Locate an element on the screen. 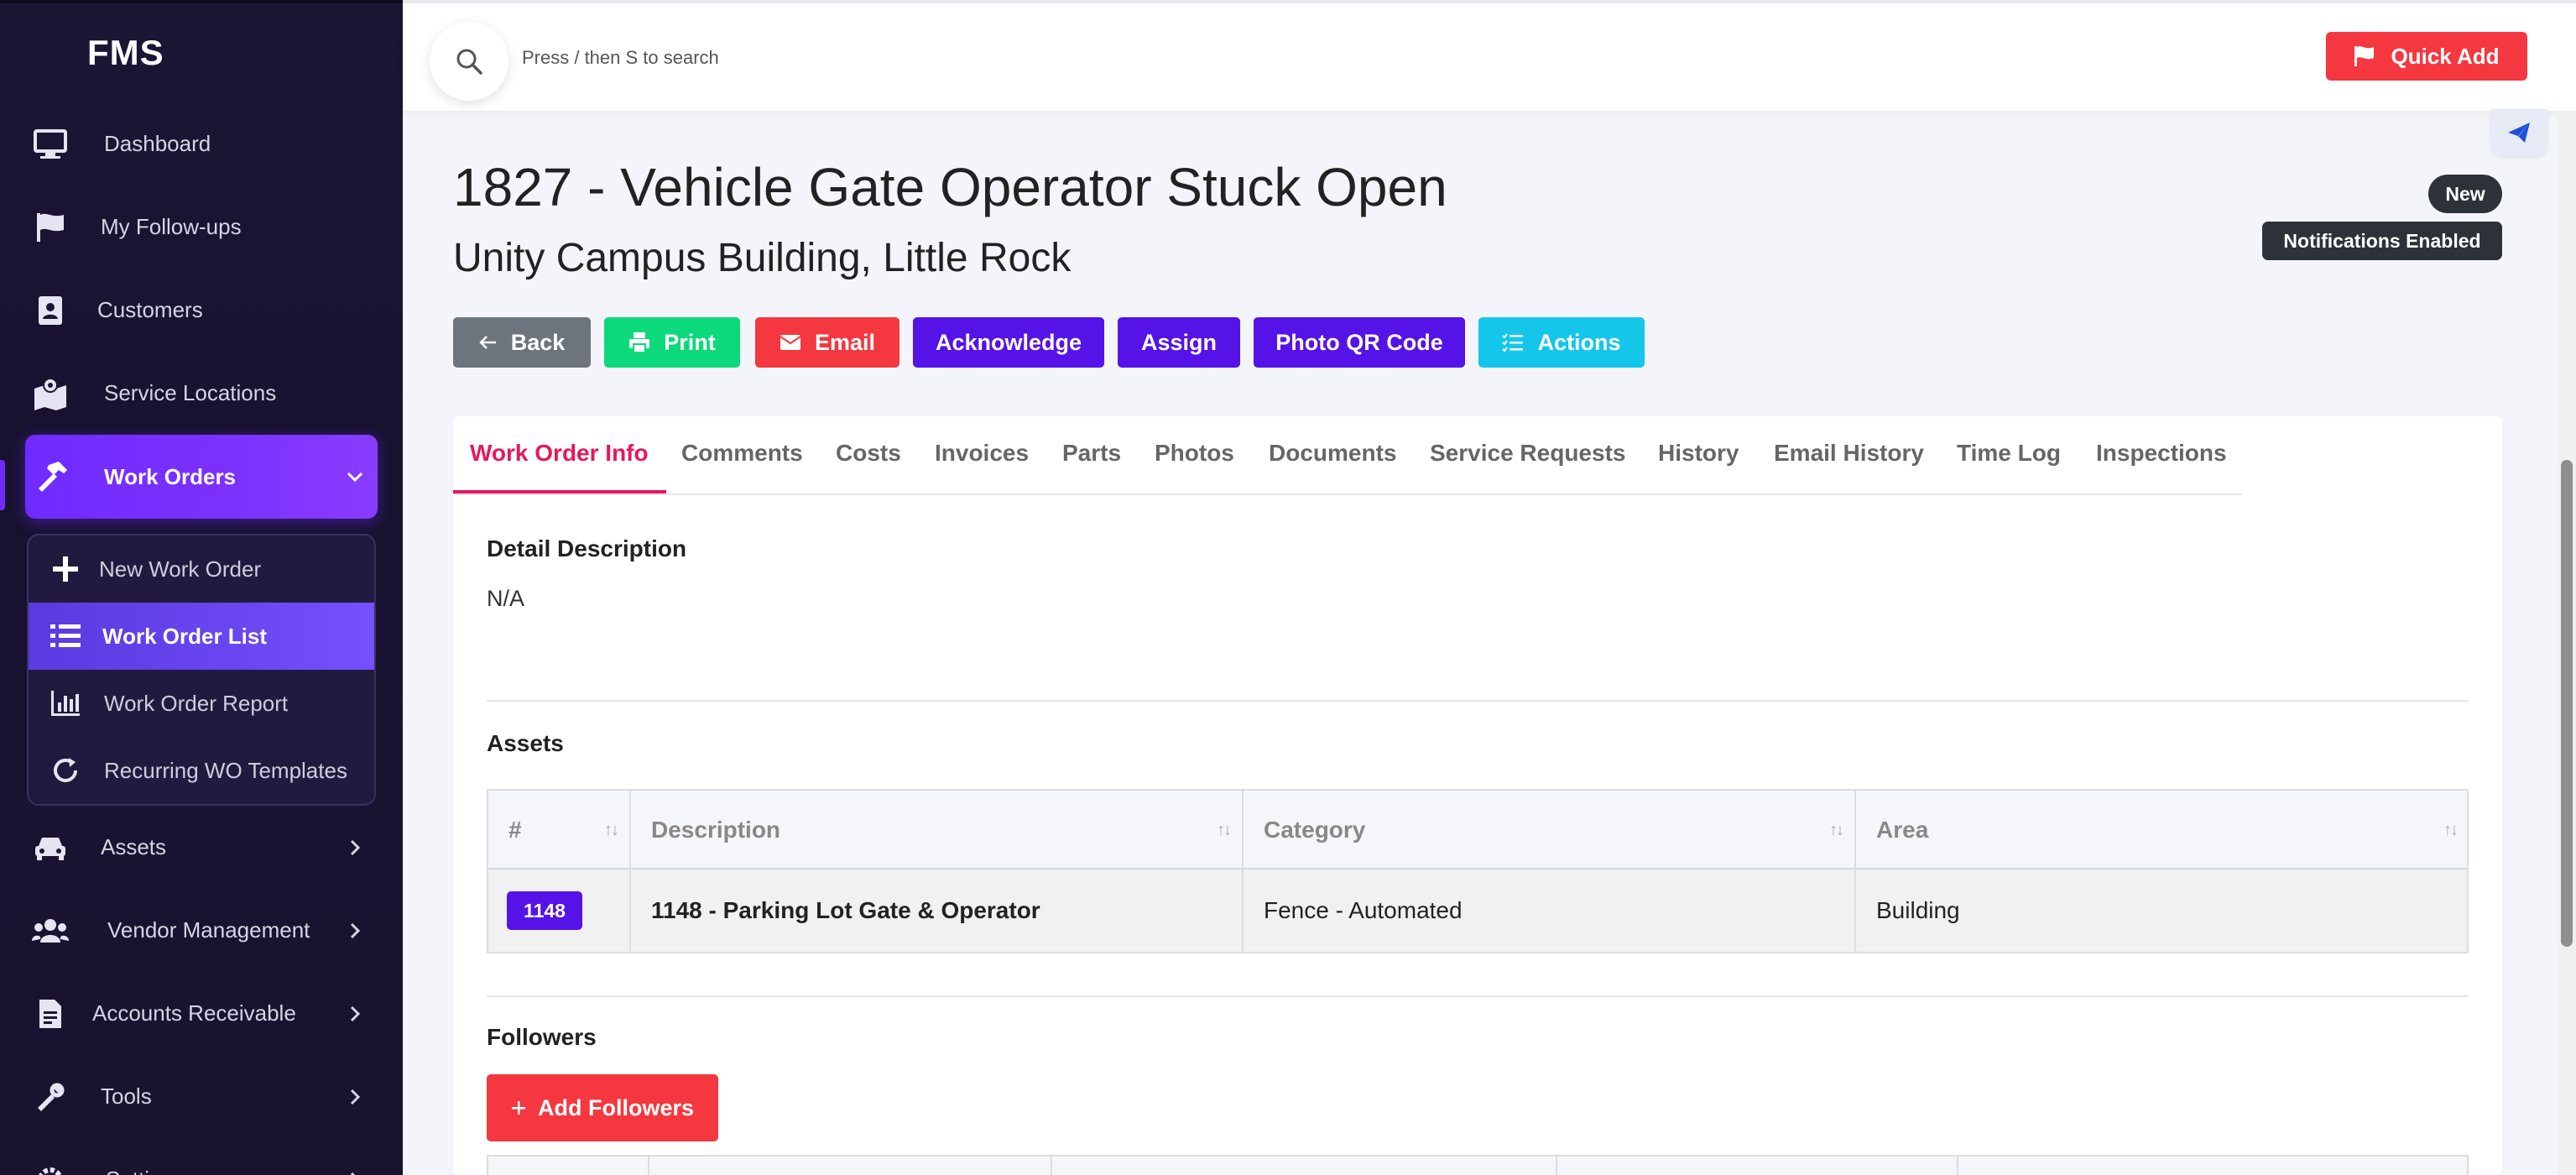 This screenshot has height=1175, width=2576. assets-table-header: # ↑↓ Description ↑↓ Category ↑↓ Area ↑↓ is located at coordinates (1477, 830).